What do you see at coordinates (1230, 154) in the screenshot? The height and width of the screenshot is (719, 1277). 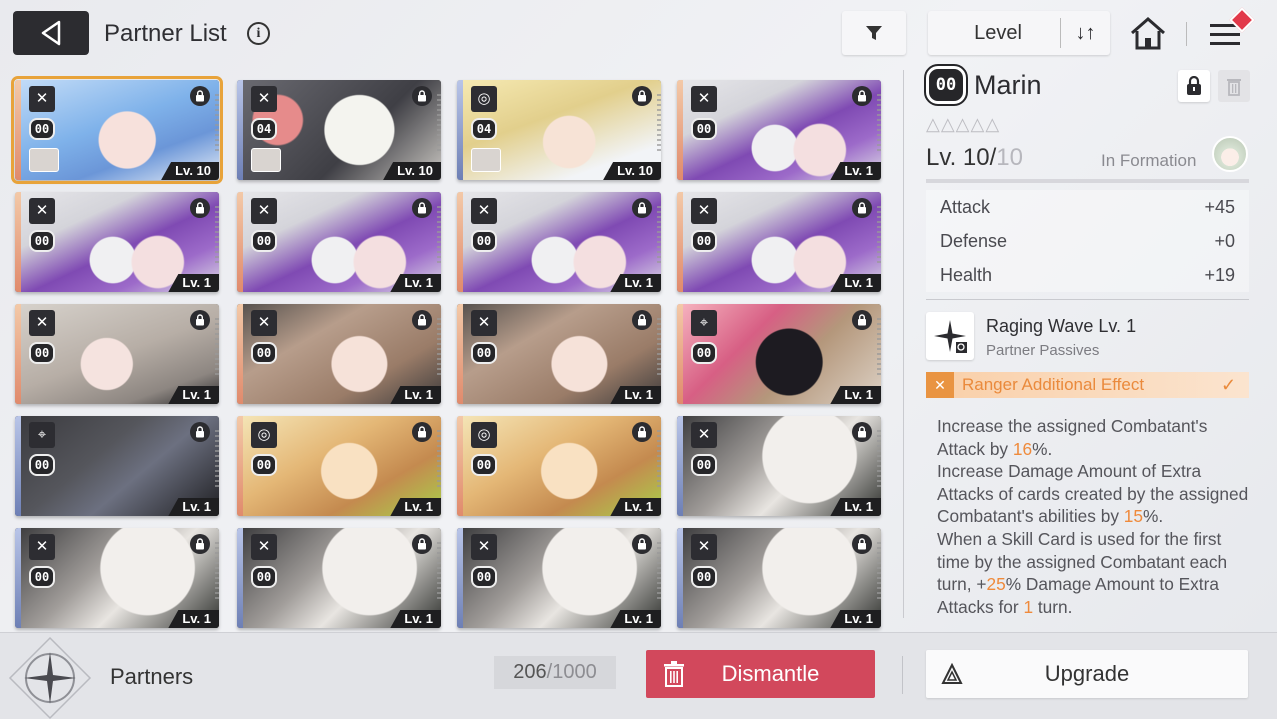 I see `formation-avatar` at bounding box center [1230, 154].